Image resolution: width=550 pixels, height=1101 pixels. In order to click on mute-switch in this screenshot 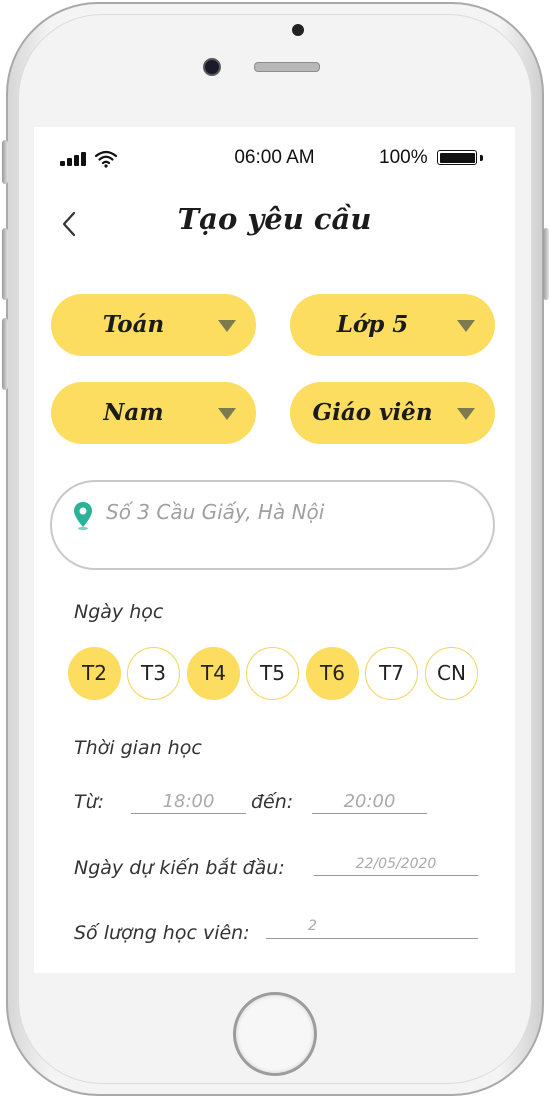, I will do `click(5, 162)`.